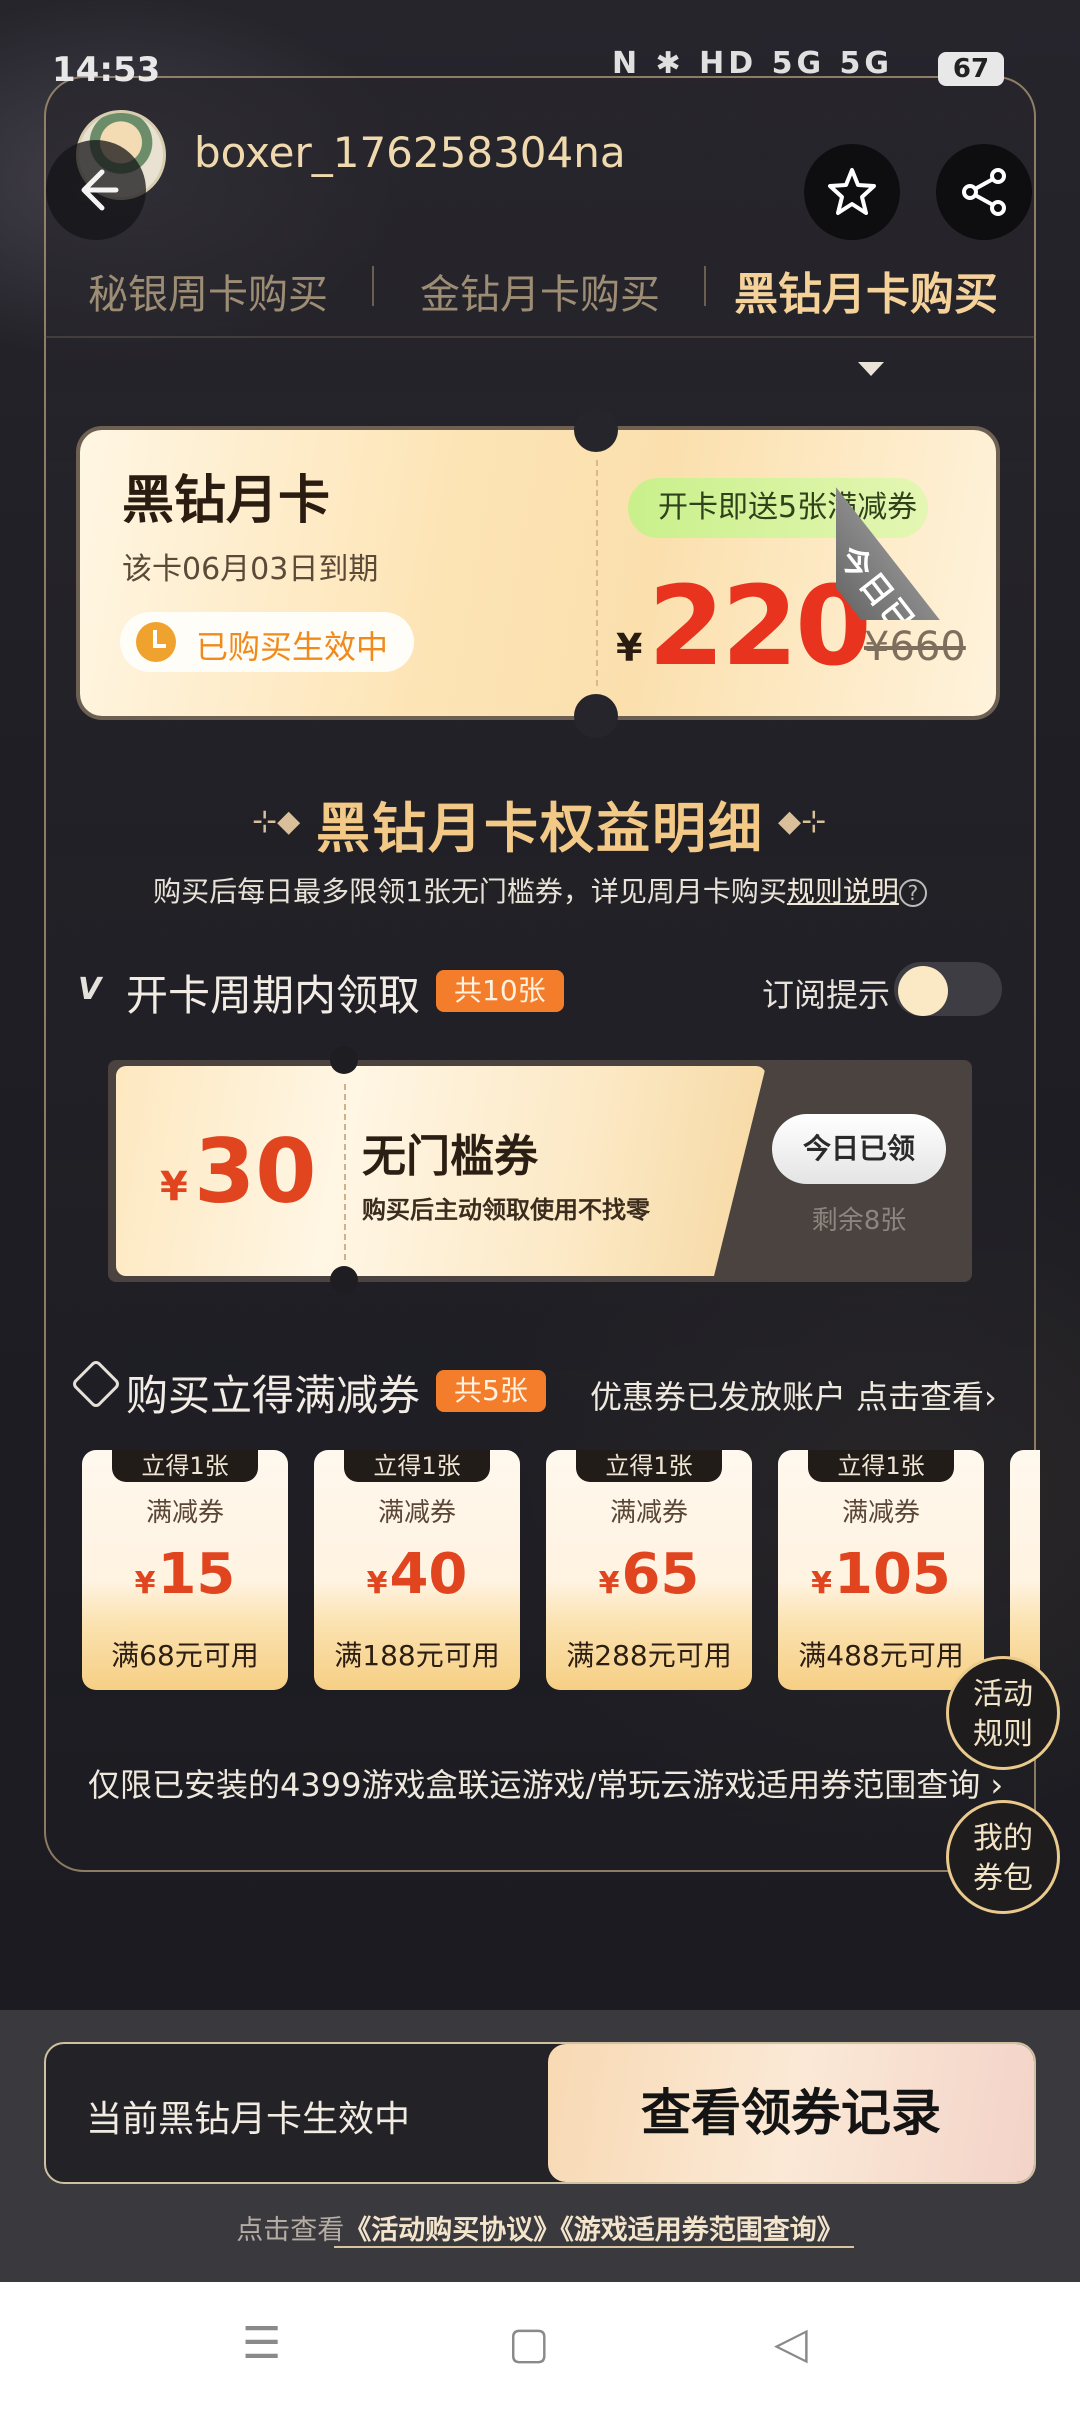 This screenshot has width=1080, height=2412. Describe the element at coordinates (826, 995) in the screenshot. I see `subscribe-label: 订阅提示` at that location.